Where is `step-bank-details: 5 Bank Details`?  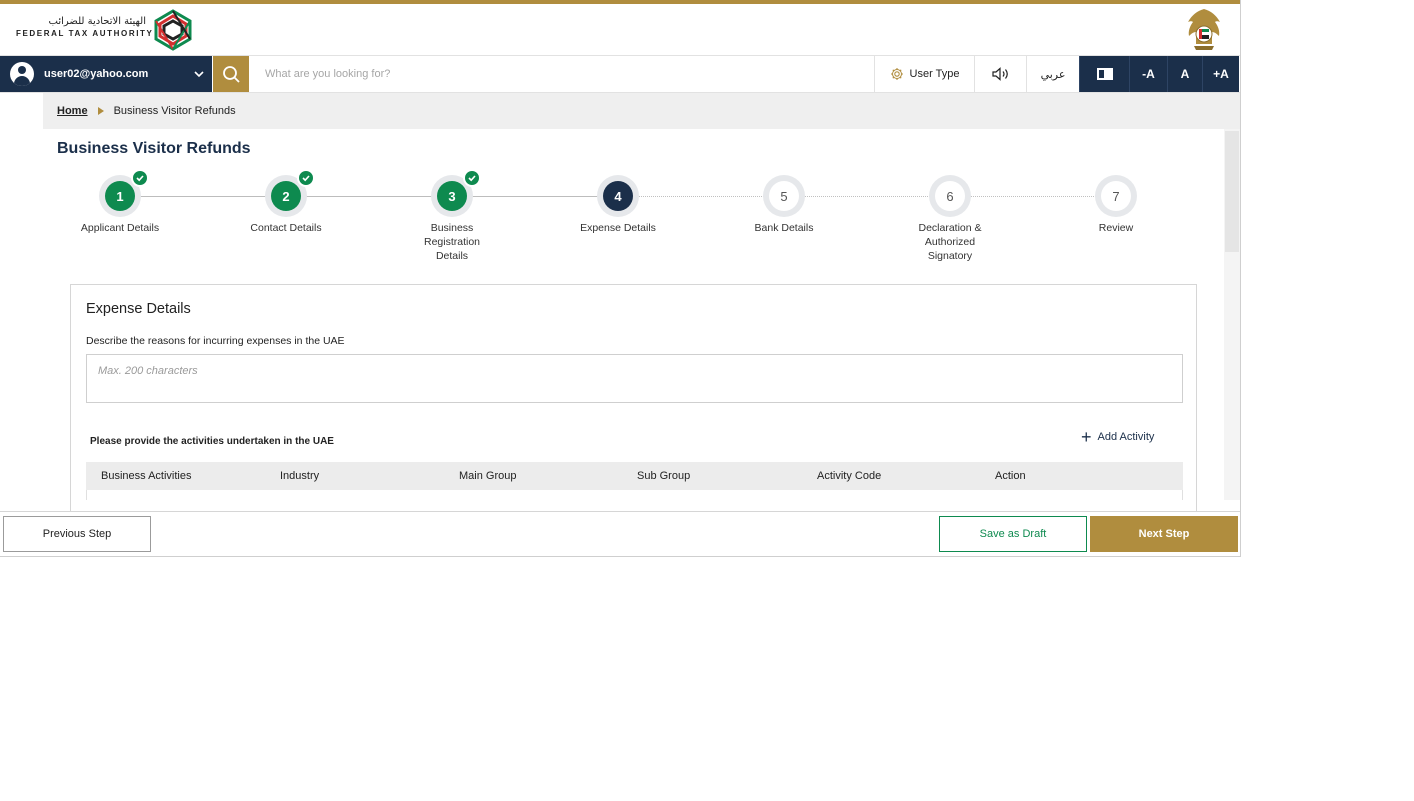 step-bank-details: 5 Bank Details is located at coordinates (784, 205).